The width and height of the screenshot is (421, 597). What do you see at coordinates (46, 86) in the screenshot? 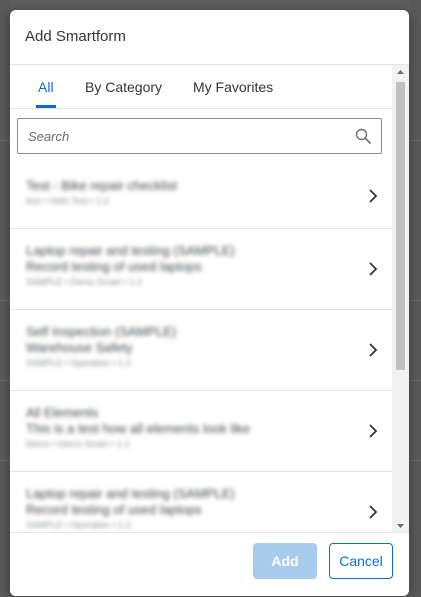
I see `tab-all: All` at bounding box center [46, 86].